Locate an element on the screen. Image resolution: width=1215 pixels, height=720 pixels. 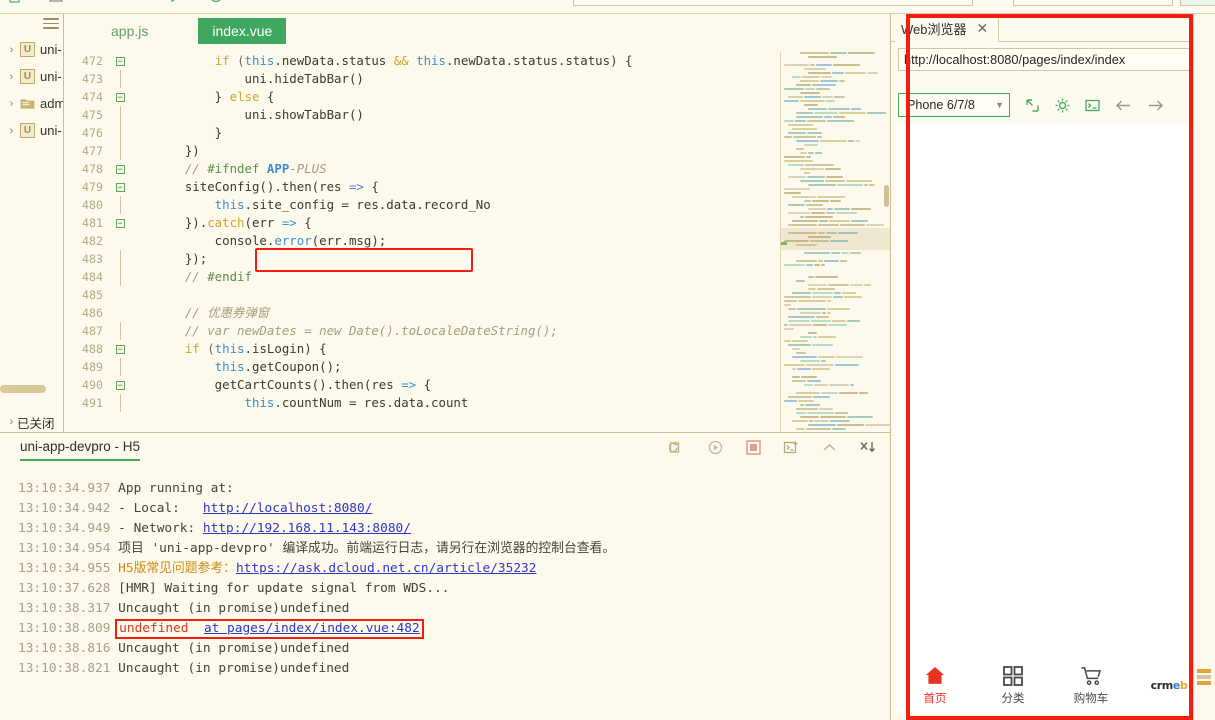
back-arrow-icon is located at coordinates (1123, 105).